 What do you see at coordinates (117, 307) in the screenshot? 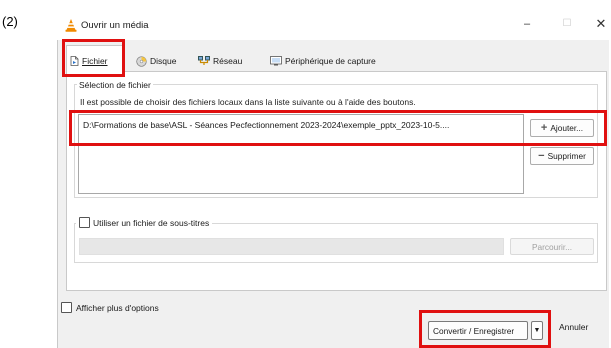
I see `more-options-label: Afficher plus d'options` at bounding box center [117, 307].